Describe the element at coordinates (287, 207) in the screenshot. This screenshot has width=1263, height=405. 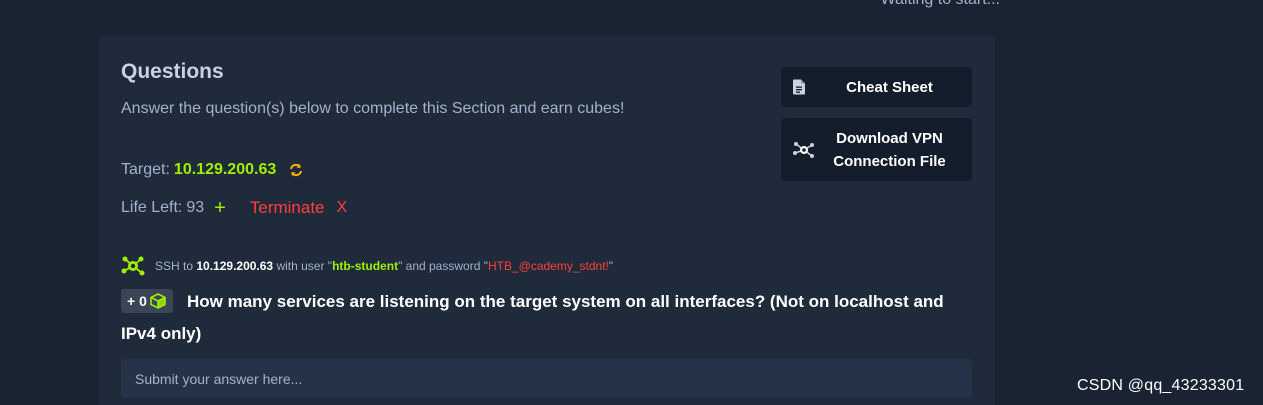
I see `terminate-label: Terminate` at that location.